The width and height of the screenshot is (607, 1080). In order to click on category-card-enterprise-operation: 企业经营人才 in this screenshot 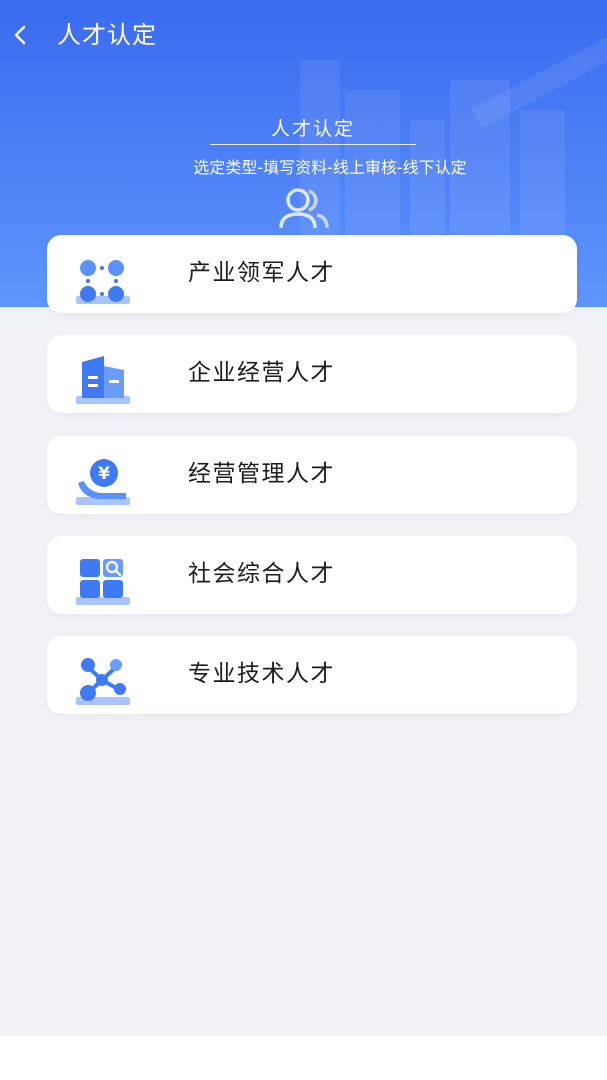, I will do `click(312, 374)`.